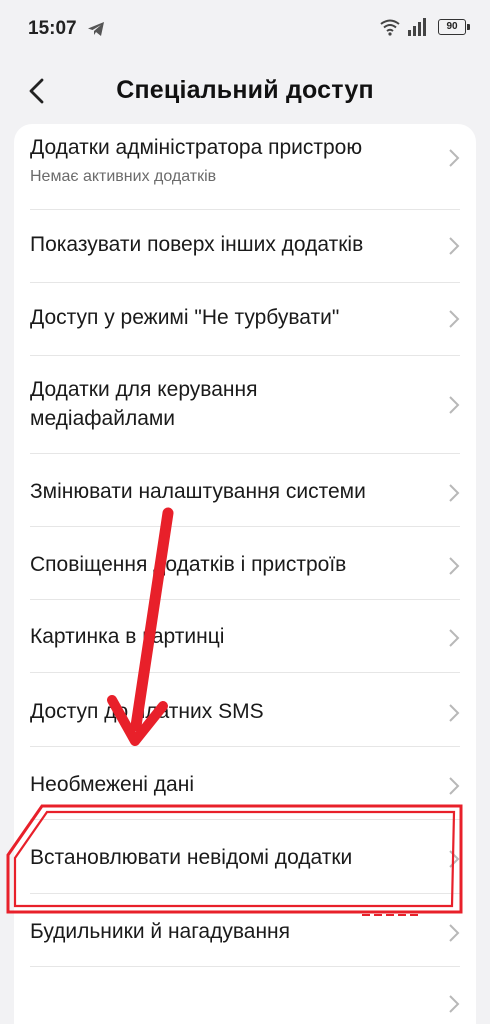 This screenshot has height=1024, width=490. Describe the element at coordinates (245, 782) in the screenshot. I see `list-item-unrestricted-data: Необмежені дані` at that location.